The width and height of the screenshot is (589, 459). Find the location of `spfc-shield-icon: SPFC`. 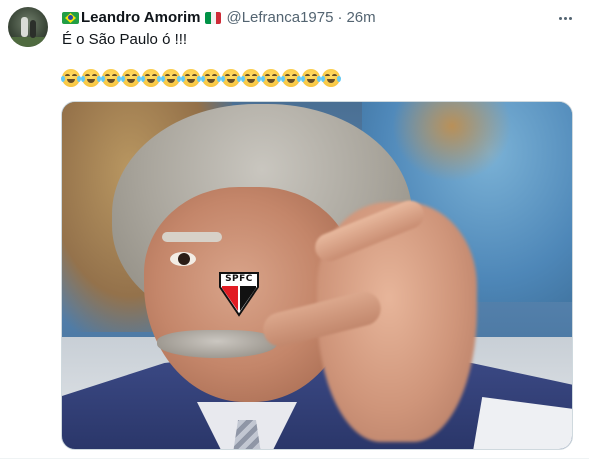

spfc-shield-icon: SPFC is located at coordinates (239, 294).